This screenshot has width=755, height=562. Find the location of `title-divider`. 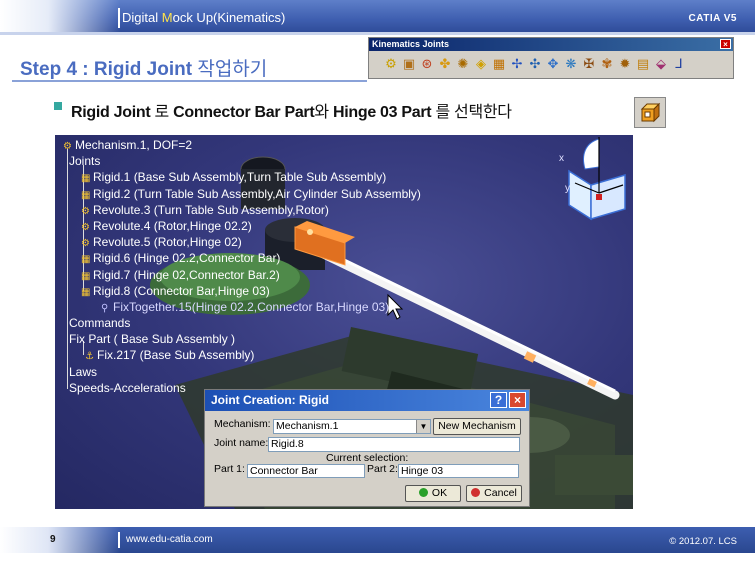

title-divider is located at coordinates (189, 81).